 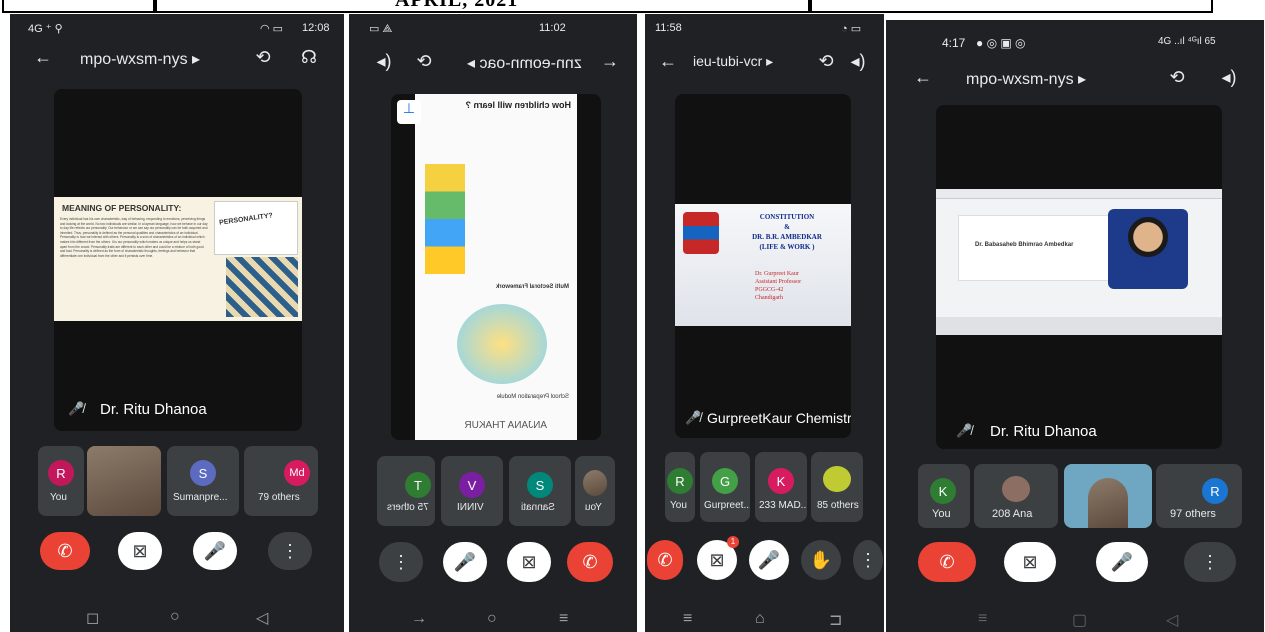 I want to click on slide-tiles-image, so click(x=262, y=287).